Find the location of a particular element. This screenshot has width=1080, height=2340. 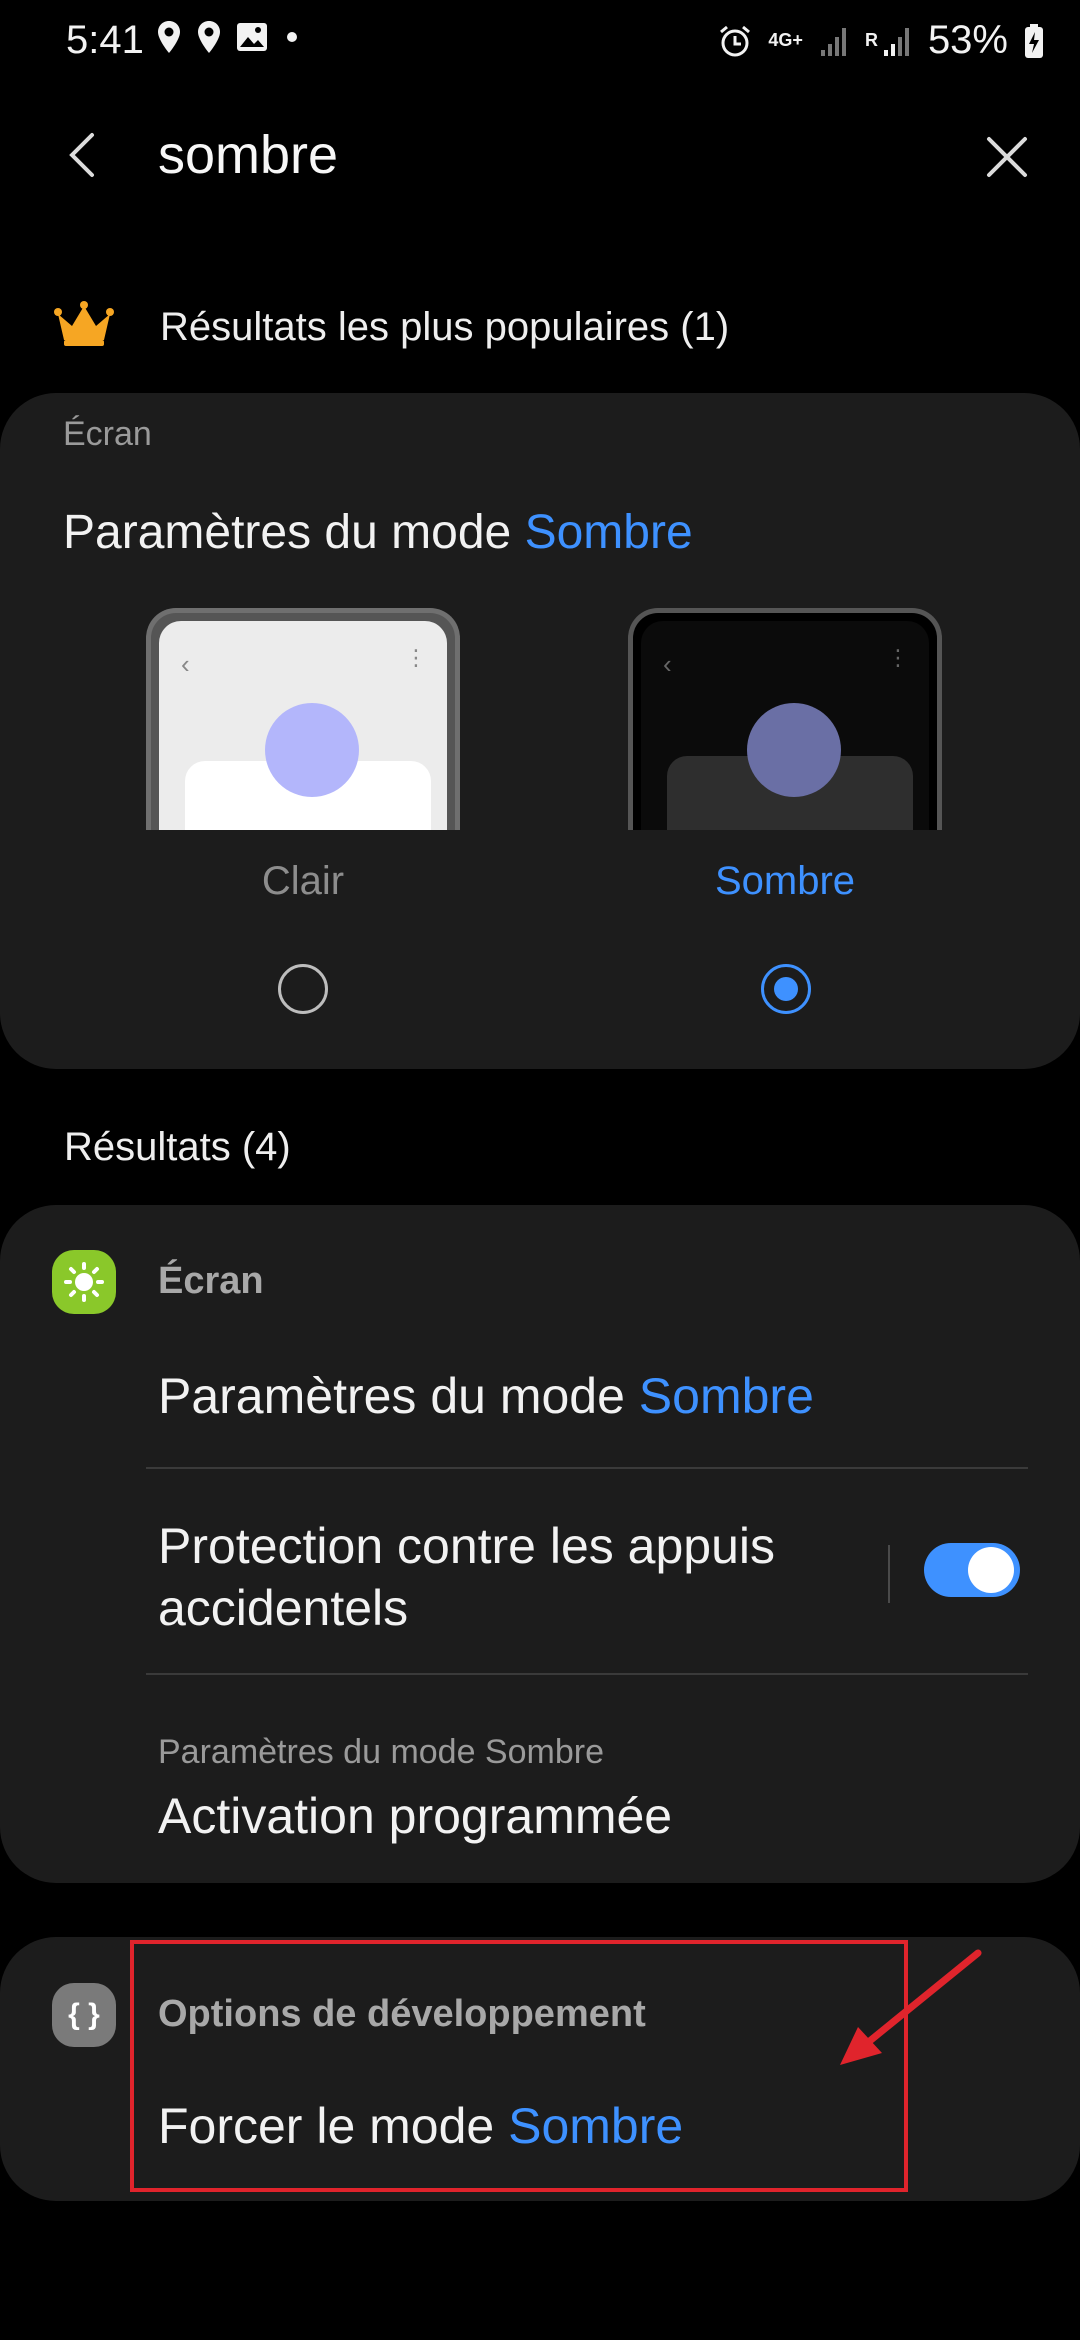

battery-charging-icon is located at coordinates (1034, 40).